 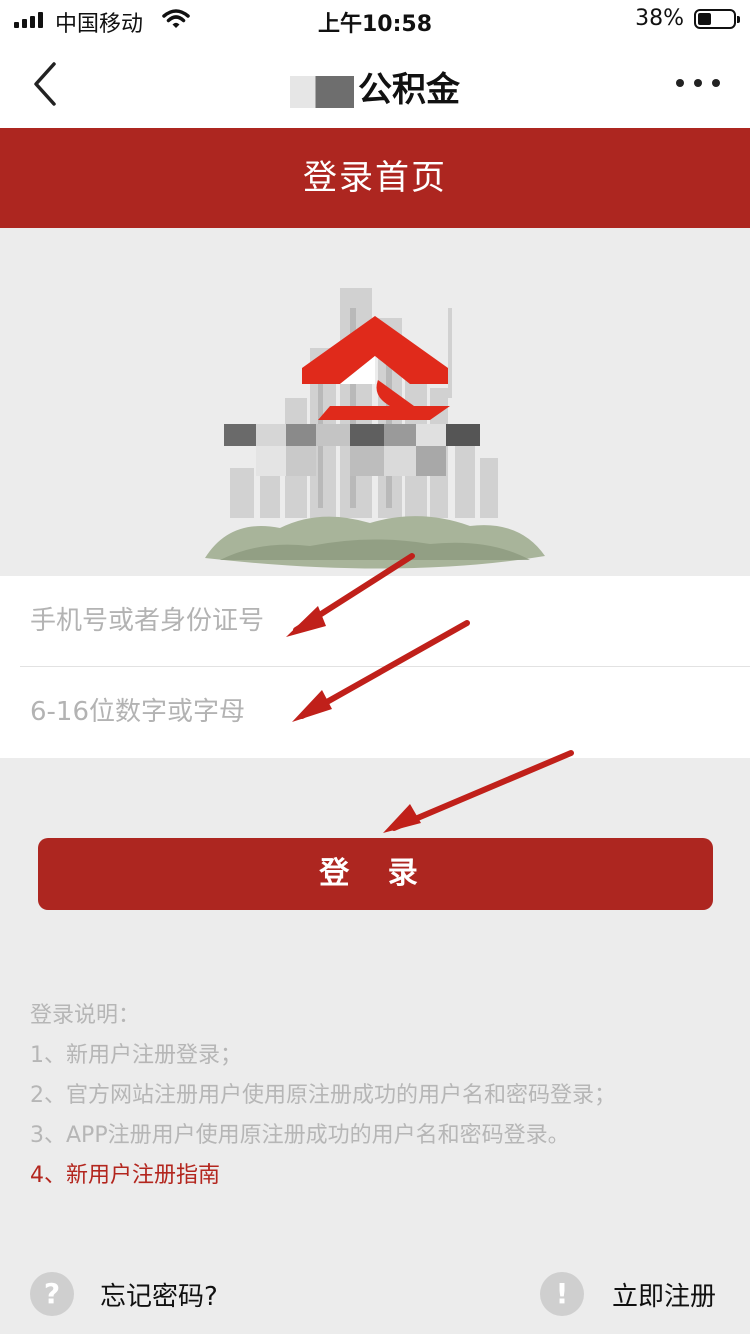 I want to click on register-button: ! 立即注册, so click(x=640, y=1294).